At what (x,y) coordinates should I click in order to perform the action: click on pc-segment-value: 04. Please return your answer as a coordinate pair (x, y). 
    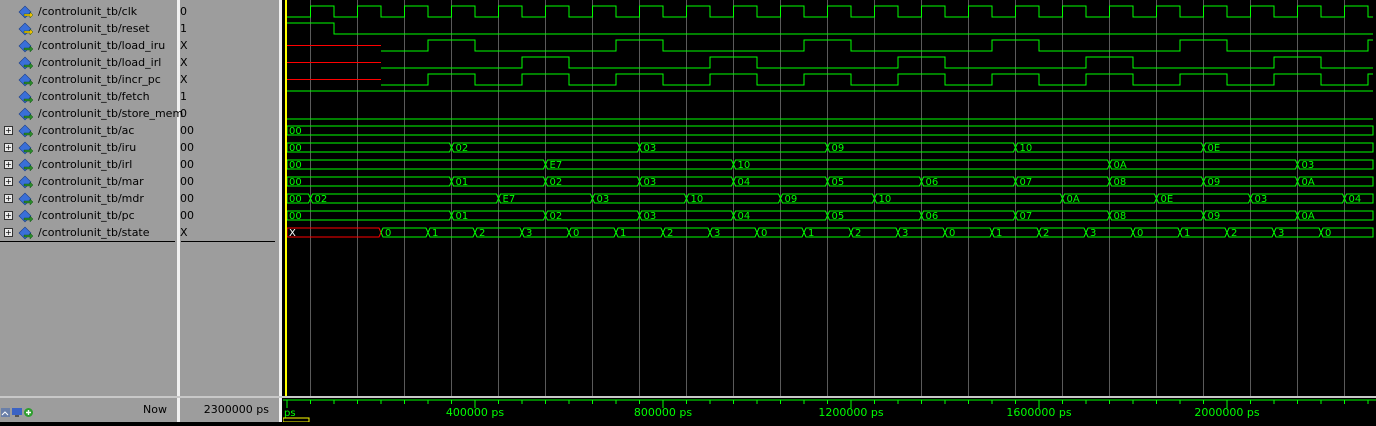
    Looking at the image, I should click on (744, 216).